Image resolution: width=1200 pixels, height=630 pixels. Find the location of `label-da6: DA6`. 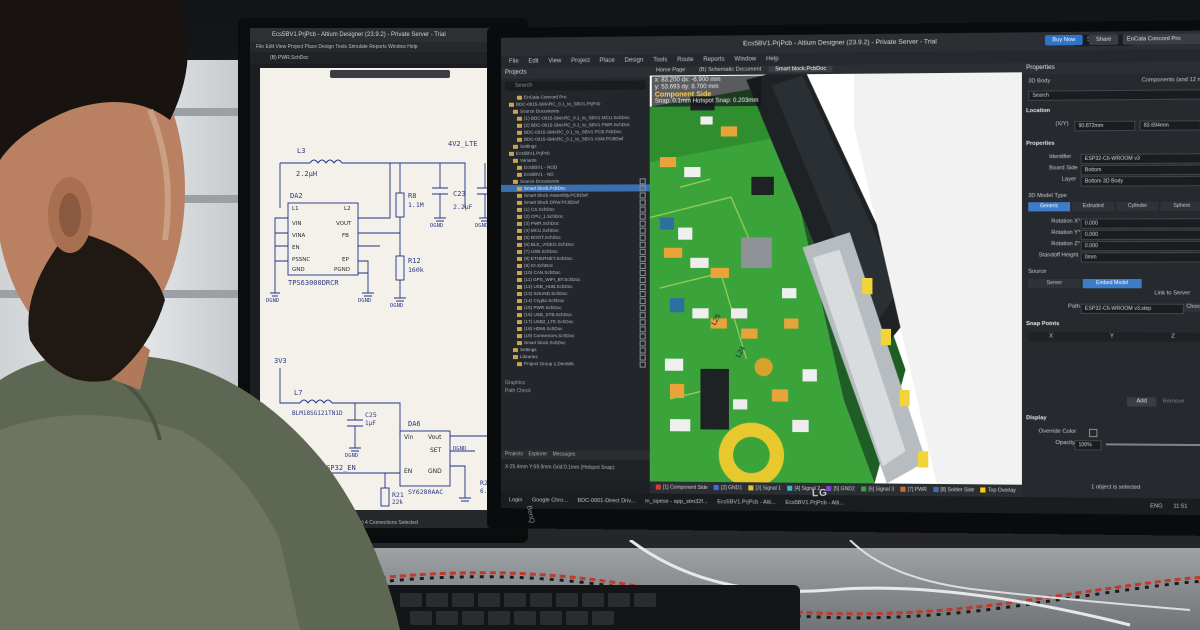

label-da6: DA6 is located at coordinates (414, 424).